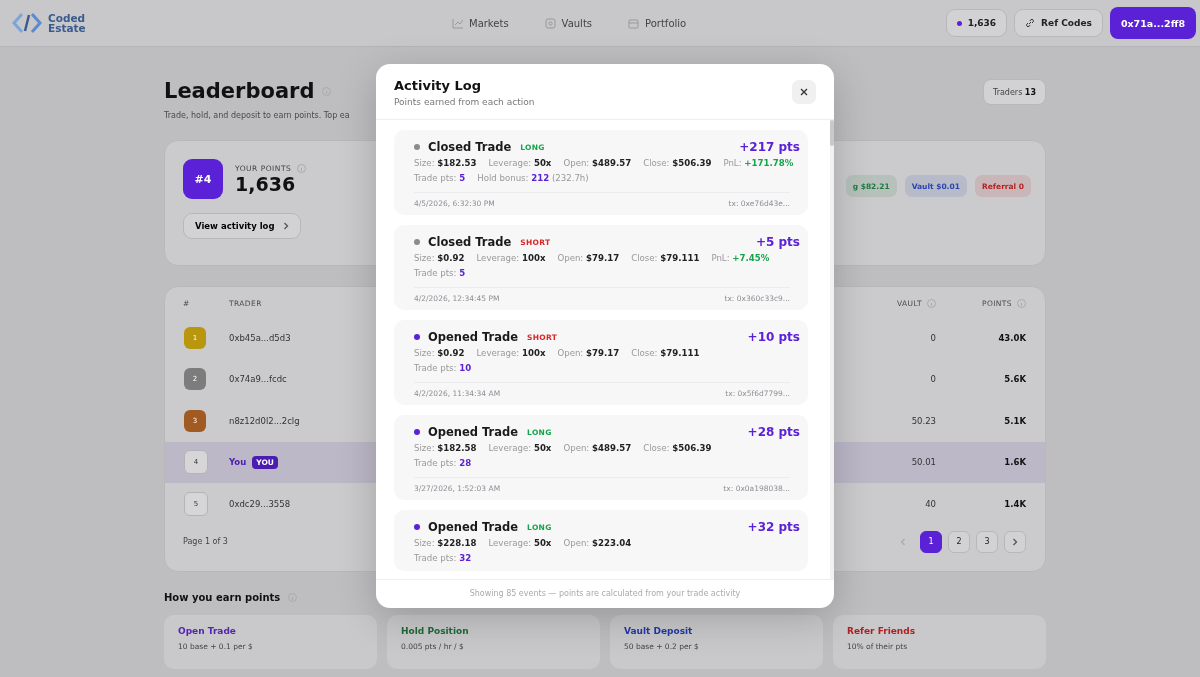  What do you see at coordinates (931, 541) in the screenshot?
I see `page-button: 1` at bounding box center [931, 541].